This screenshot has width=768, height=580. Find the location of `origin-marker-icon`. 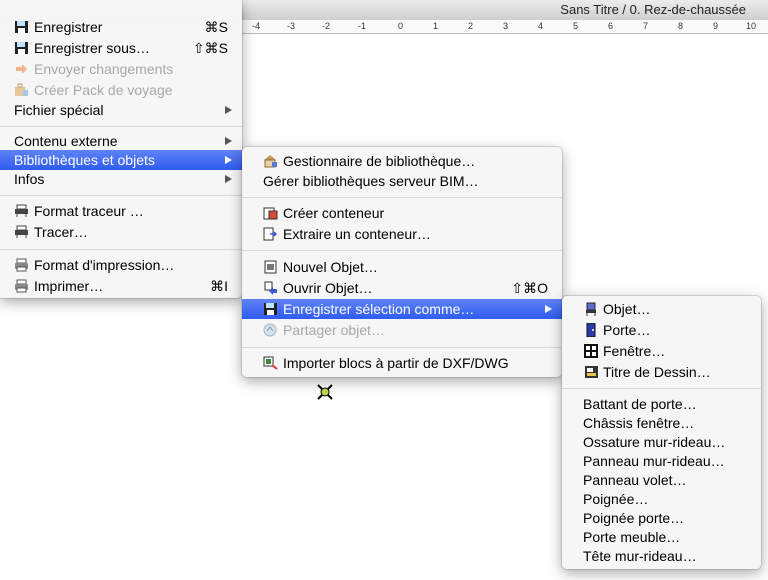

origin-marker-icon is located at coordinates (325, 392).